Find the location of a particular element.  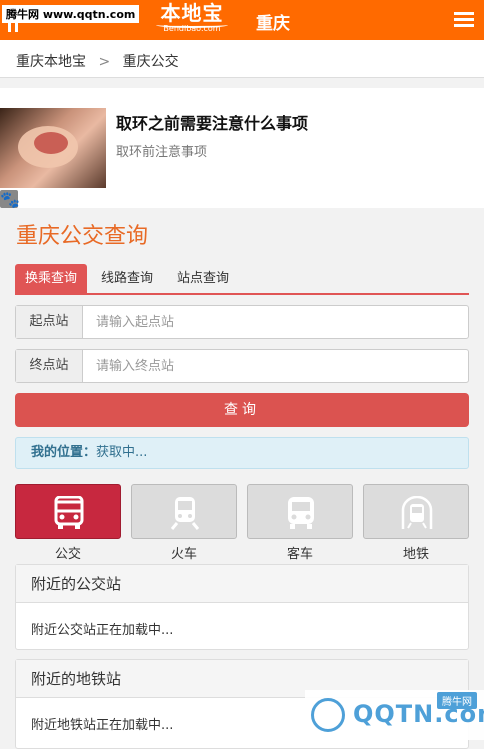

mode-train-label: 火车 is located at coordinates (183, 554).